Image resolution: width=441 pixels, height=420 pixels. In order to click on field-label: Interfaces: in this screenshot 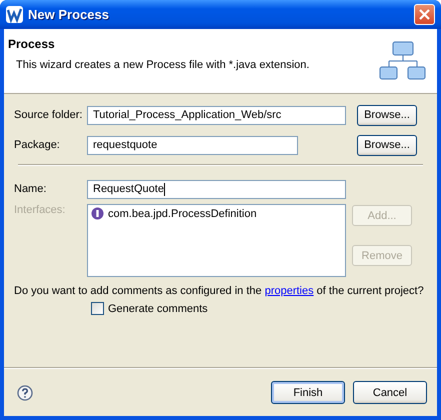, I will do `click(40, 211)`.